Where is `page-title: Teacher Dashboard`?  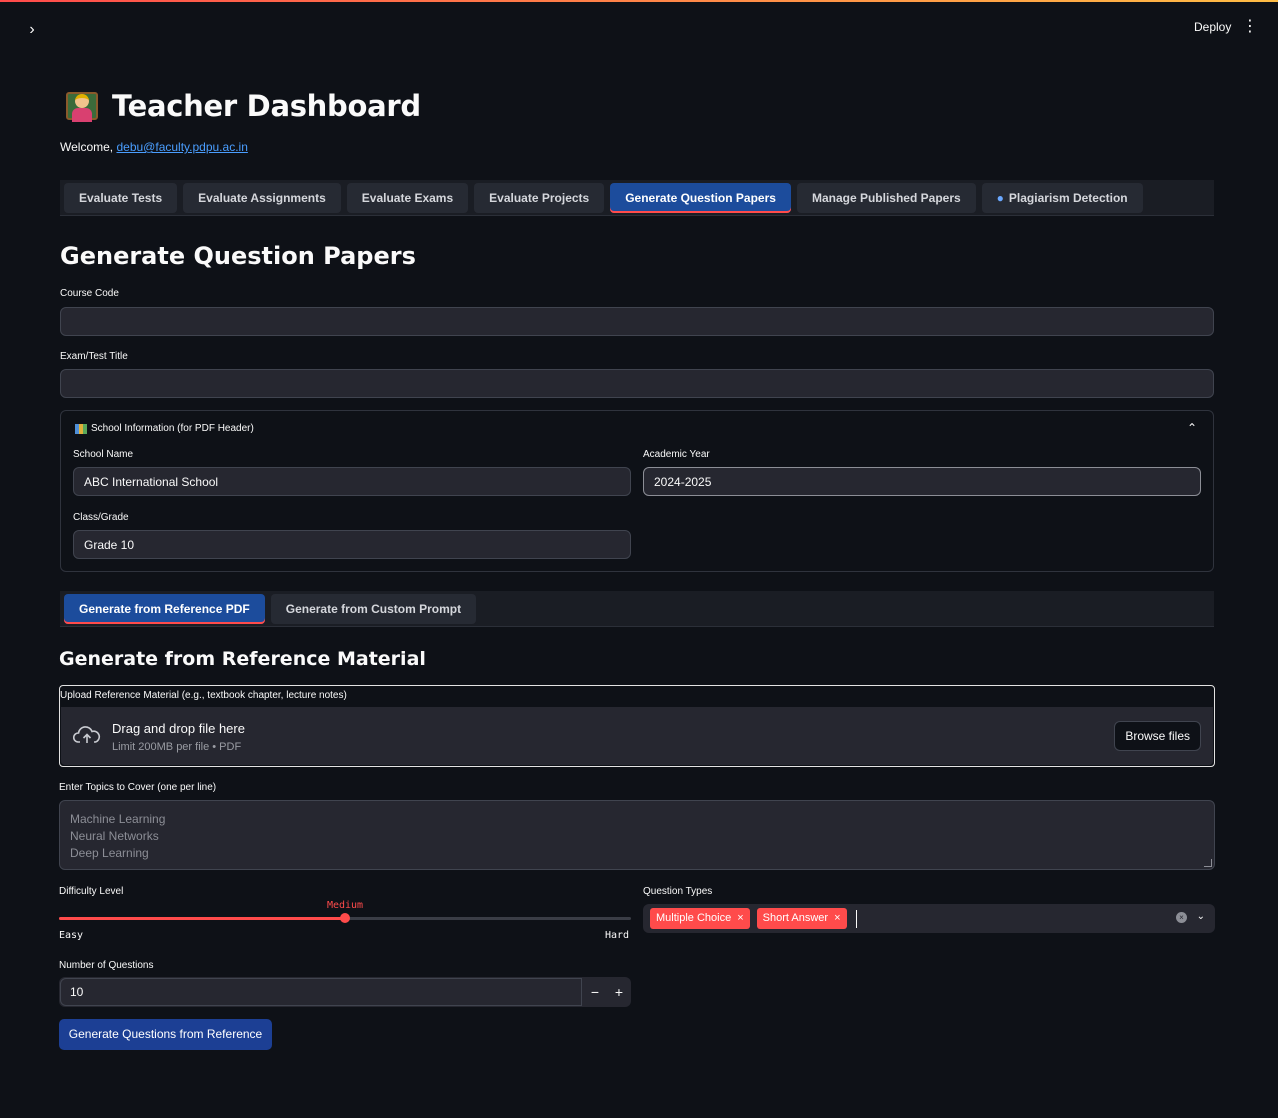 page-title: Teacher Dashboard is located at coordinates (266, 106).